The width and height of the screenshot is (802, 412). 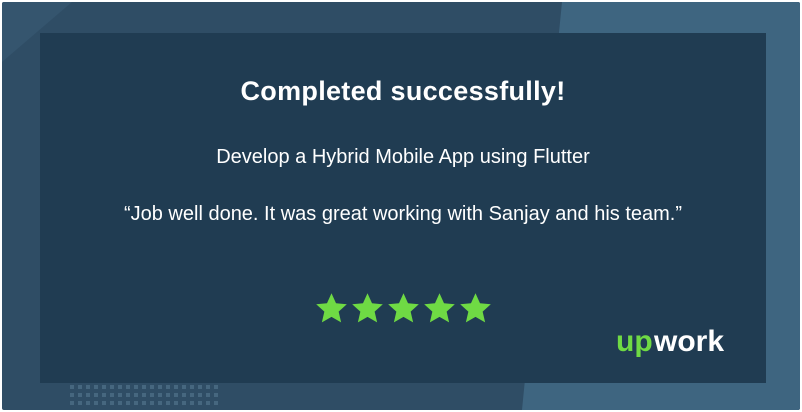 What do you see at coordinates (634, 341) in the screenshot?
I see `svg-text: up` at bounding box center [634, 341].